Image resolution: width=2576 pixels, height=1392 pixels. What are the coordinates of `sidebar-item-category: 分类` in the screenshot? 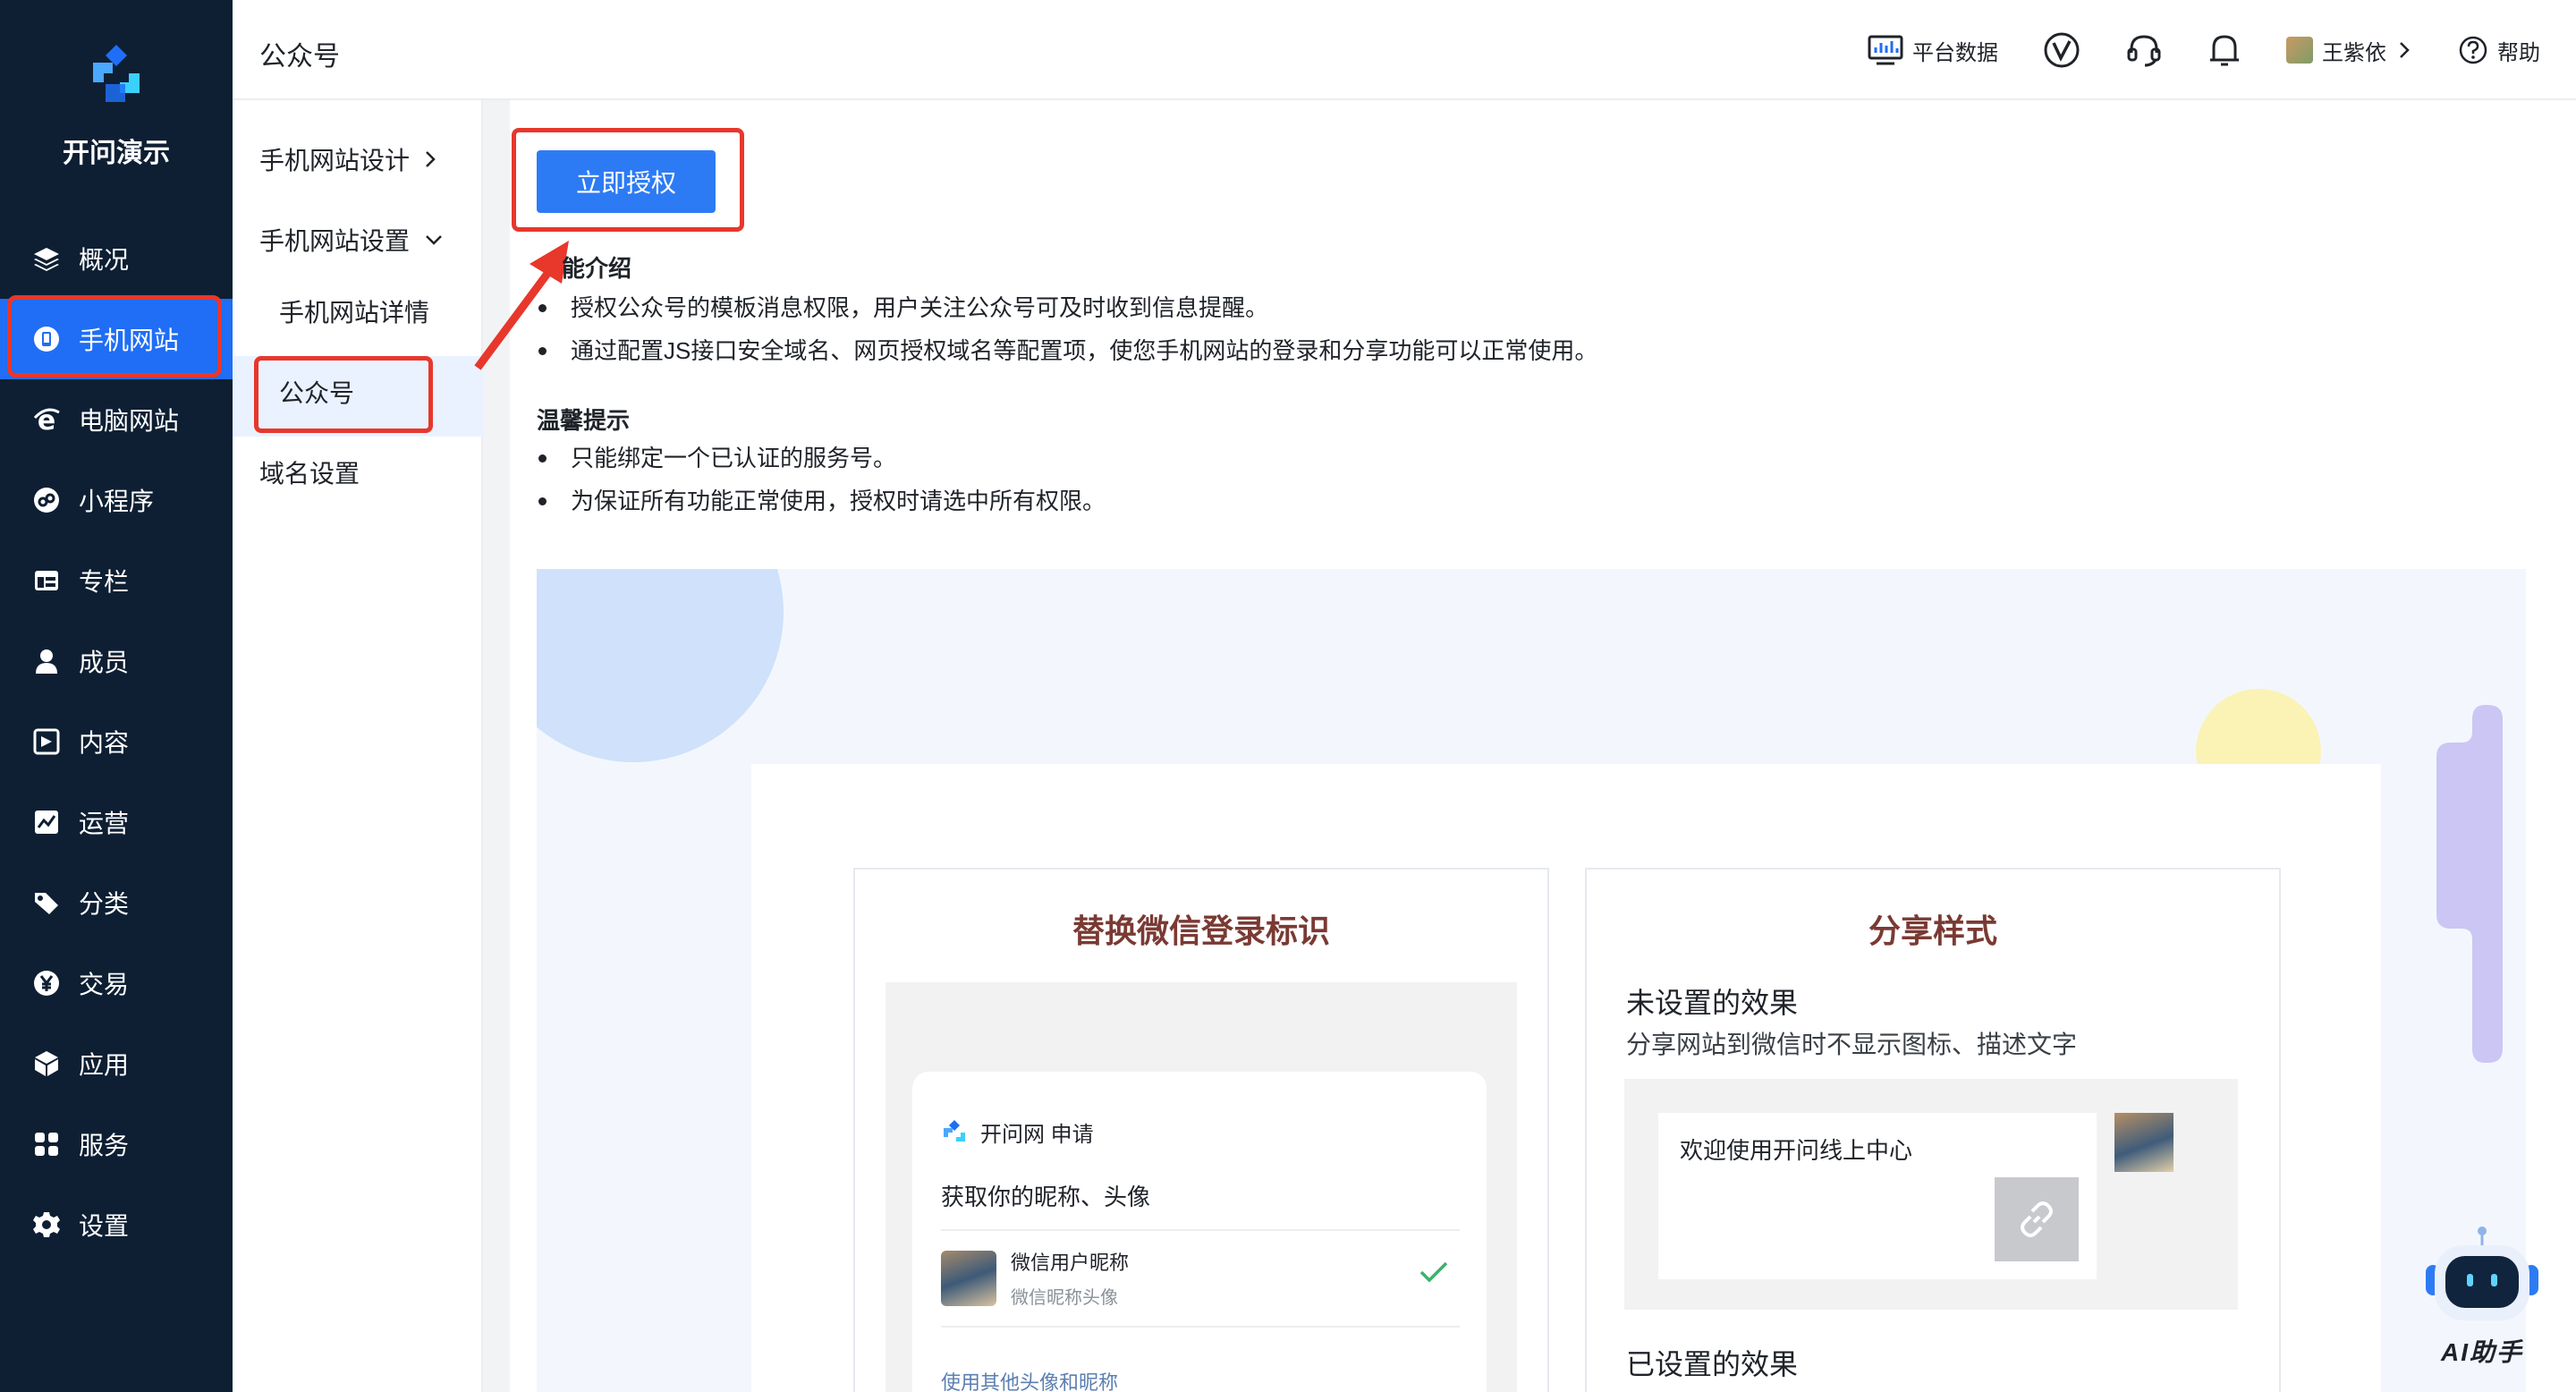 It's located at (116, 902).